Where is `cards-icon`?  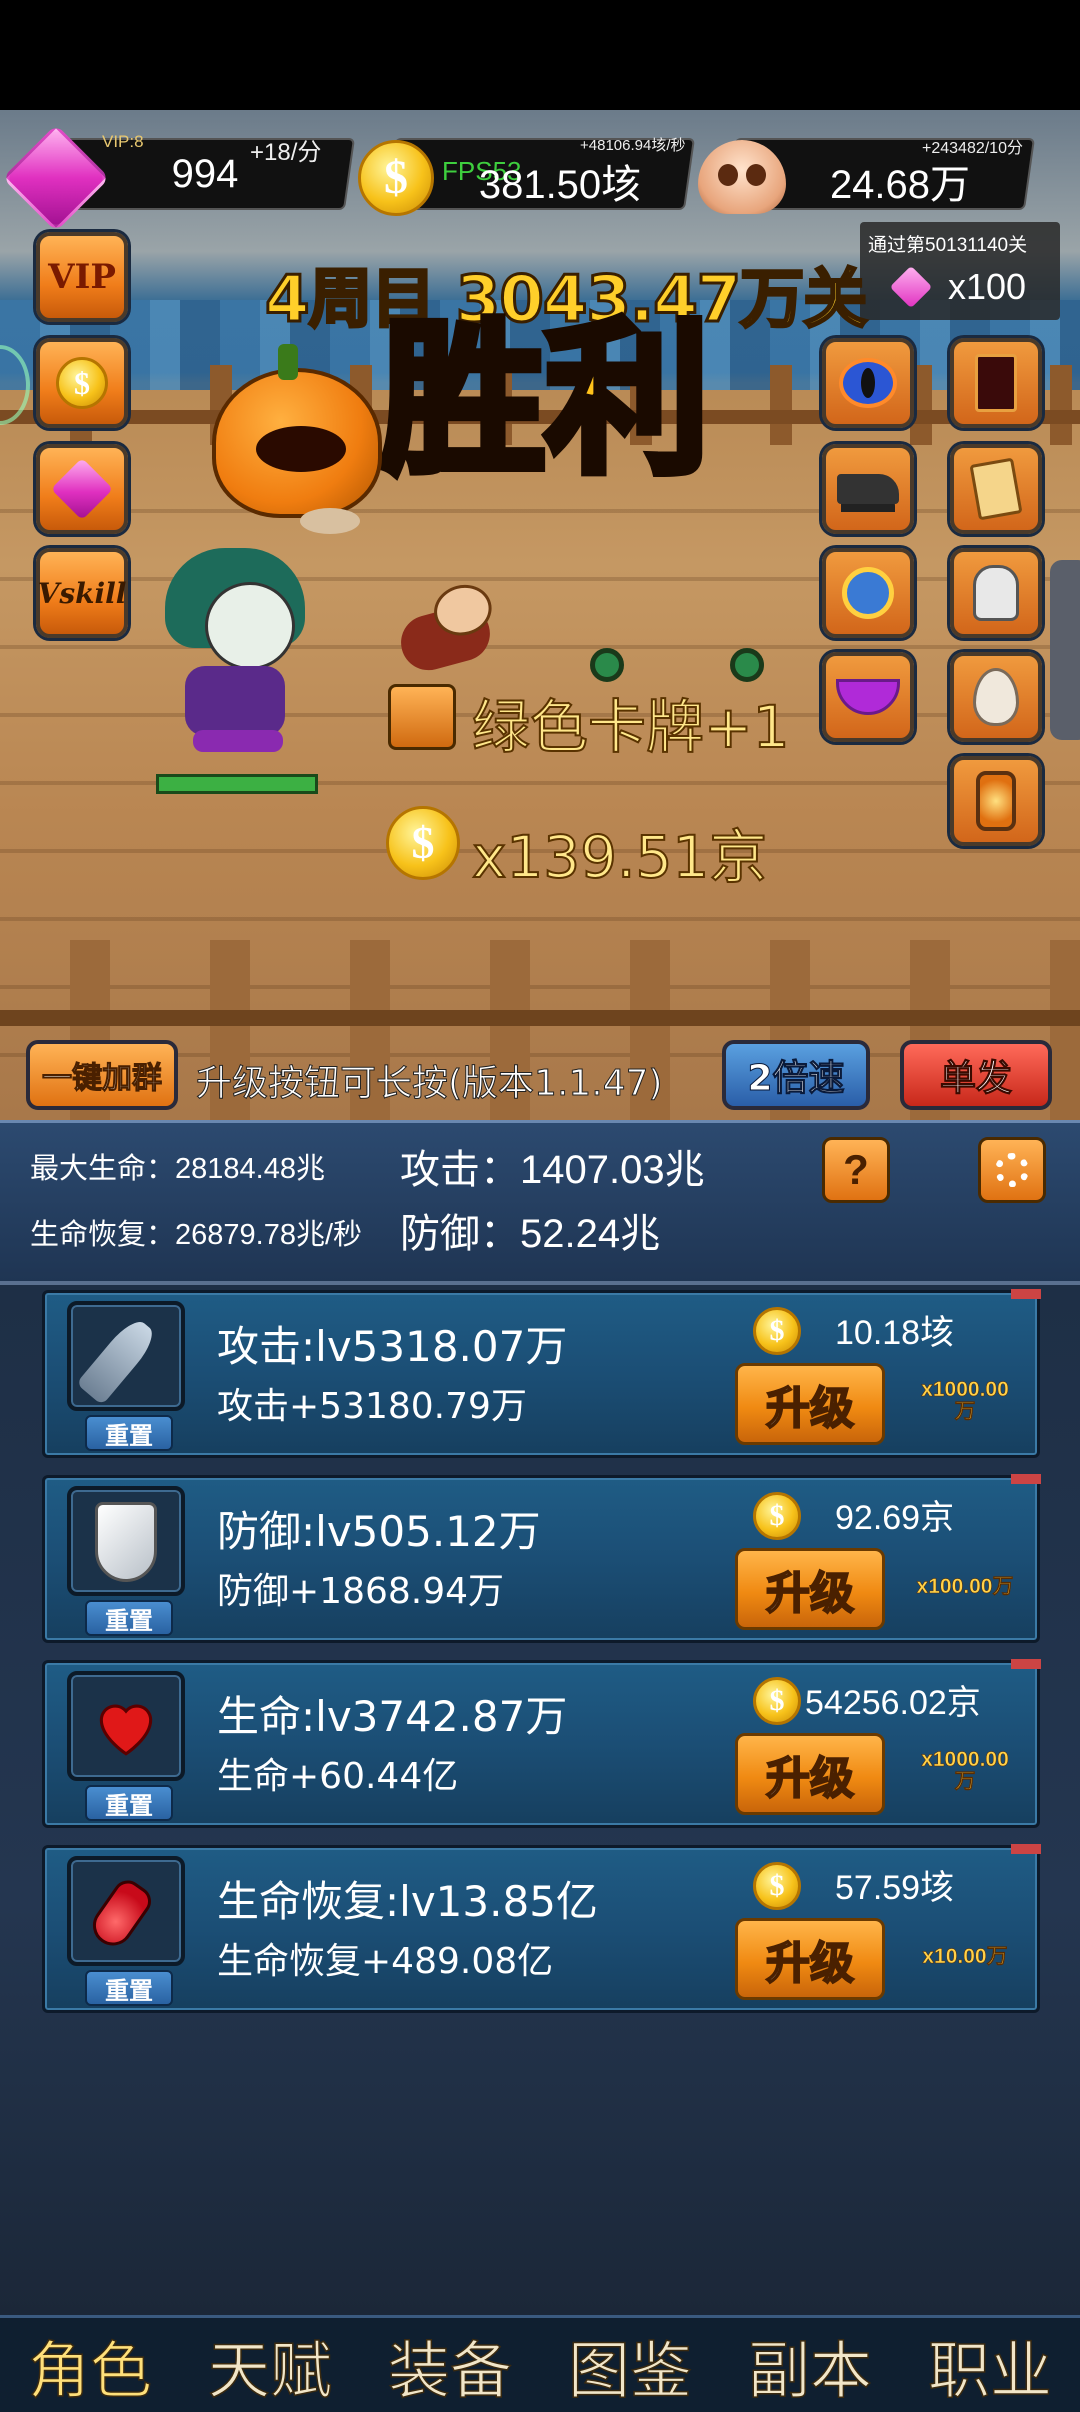 cards-icon is located at coordinates (996, 489).